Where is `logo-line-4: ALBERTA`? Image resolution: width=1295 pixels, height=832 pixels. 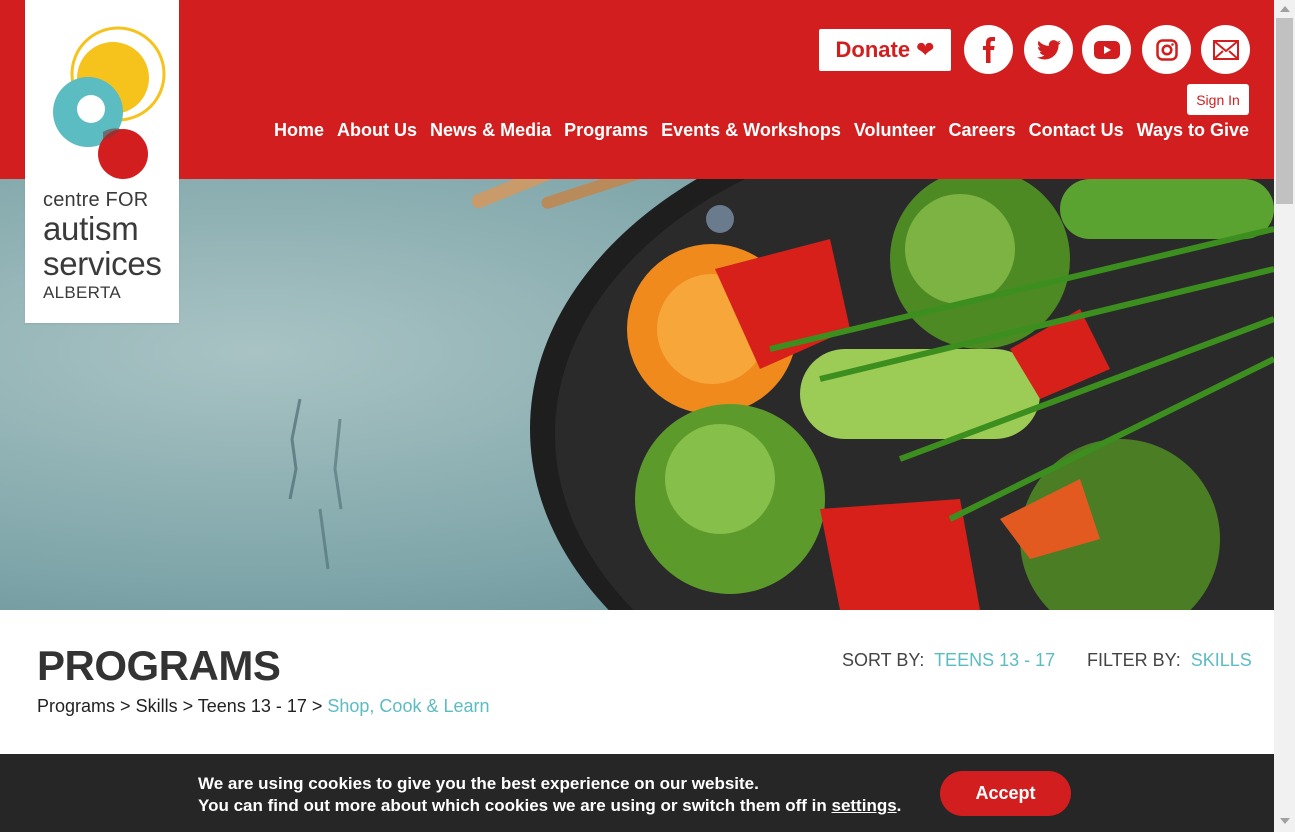
logo-line-4: ALBERTA is located at coordinates (82, 292).